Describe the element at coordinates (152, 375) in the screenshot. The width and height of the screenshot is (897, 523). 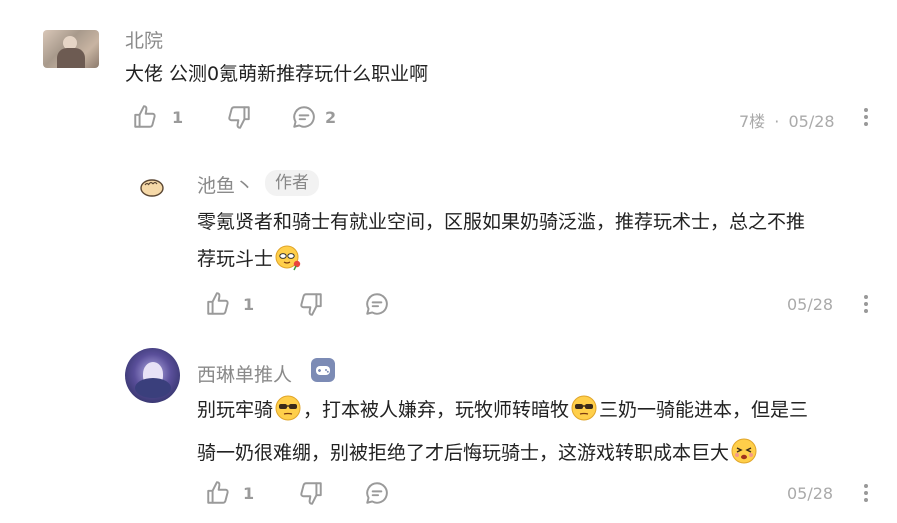
I see `avatar-xilin` at that location.